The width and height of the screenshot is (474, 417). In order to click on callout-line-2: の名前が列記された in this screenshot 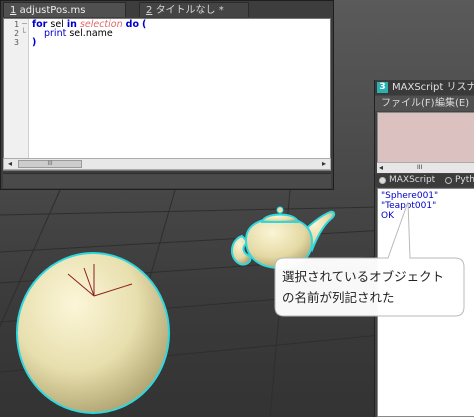, I will do `click(338, 297)`.